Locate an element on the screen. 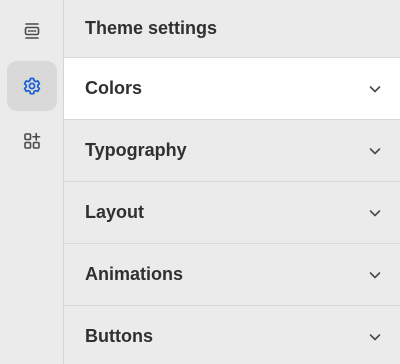 The image size is (400, 364). section-label: Buttons is located at coordinates (119, 336).